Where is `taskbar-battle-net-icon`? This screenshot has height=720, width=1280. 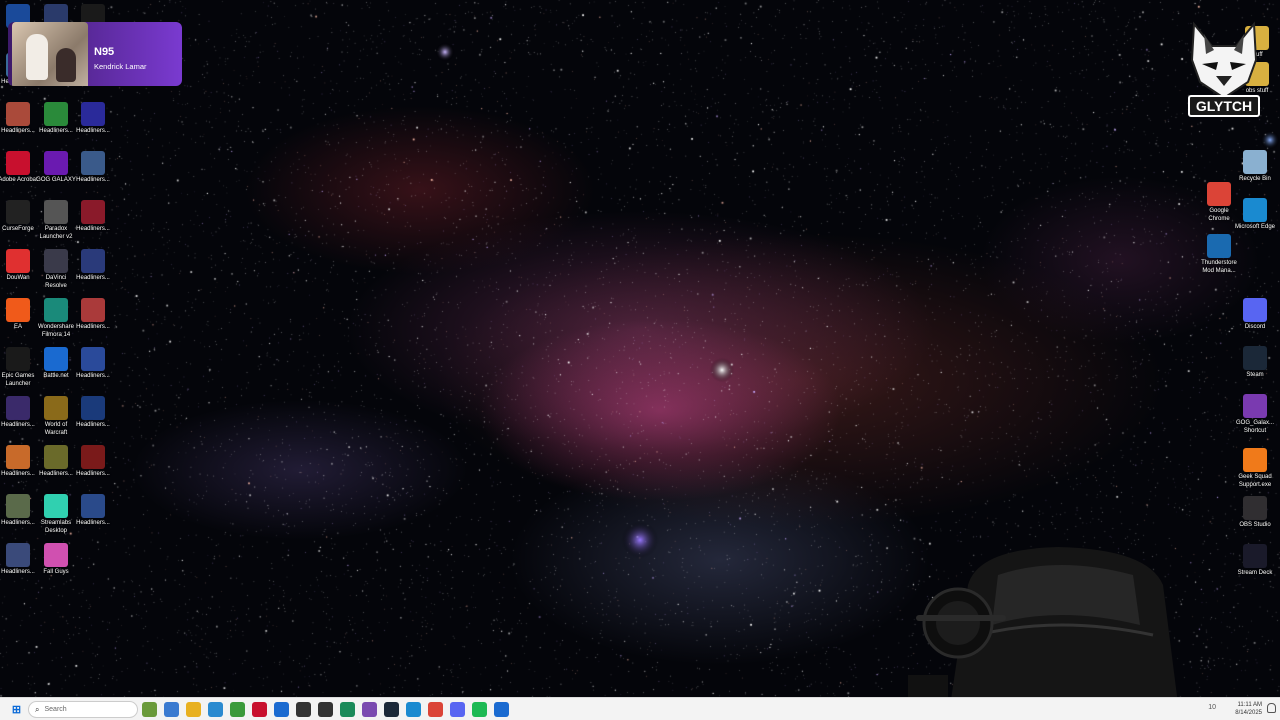
taskbar-battle-net-icon is located at coordinates (501, 709).